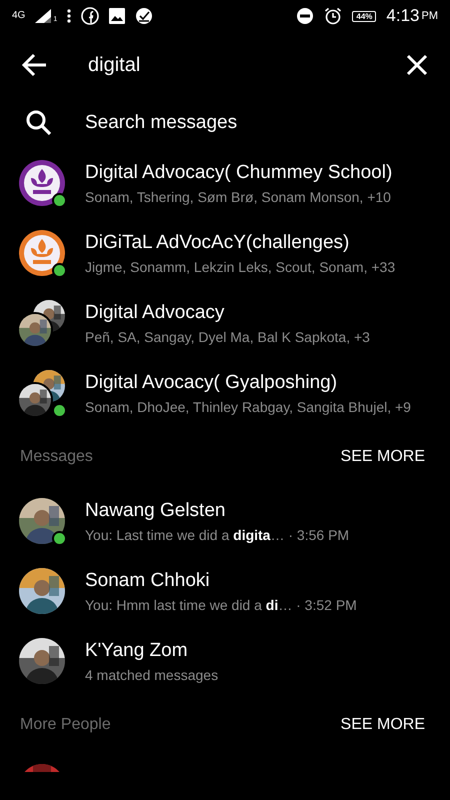 This screenshot has height=800, width=450. What do you see at coordinates (144, 16) in the screenshot?
I see `check-icon` at bounding box center [144, 16].